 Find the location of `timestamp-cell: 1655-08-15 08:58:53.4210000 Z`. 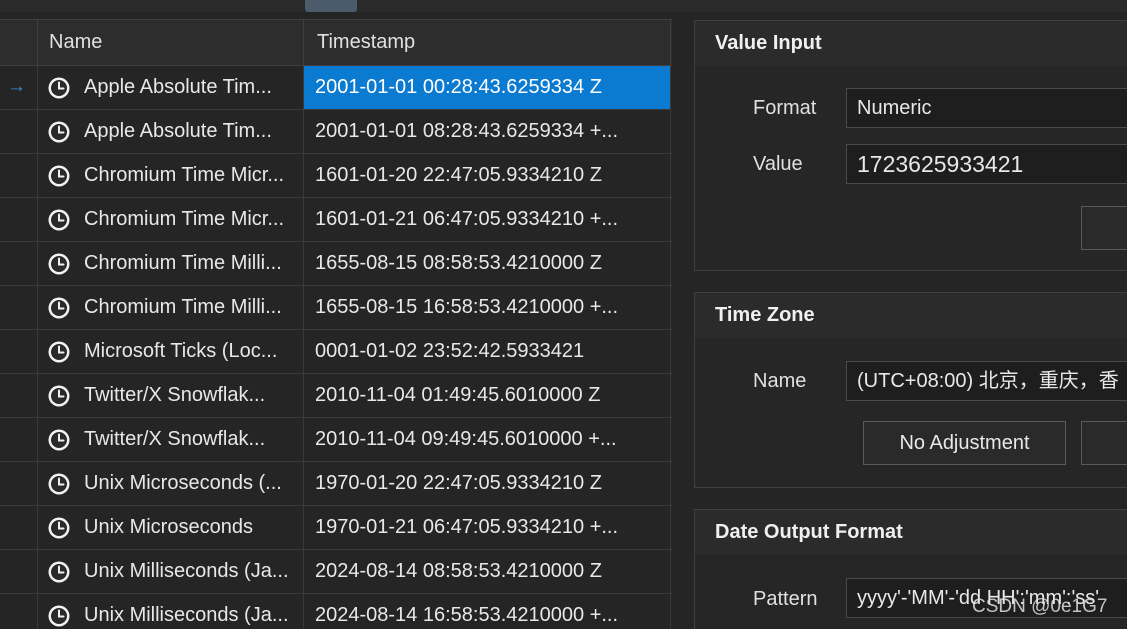

timestamp-cell: 1655-08-15 08:58:53.4210000 Z is located at coordinates (487, 263).